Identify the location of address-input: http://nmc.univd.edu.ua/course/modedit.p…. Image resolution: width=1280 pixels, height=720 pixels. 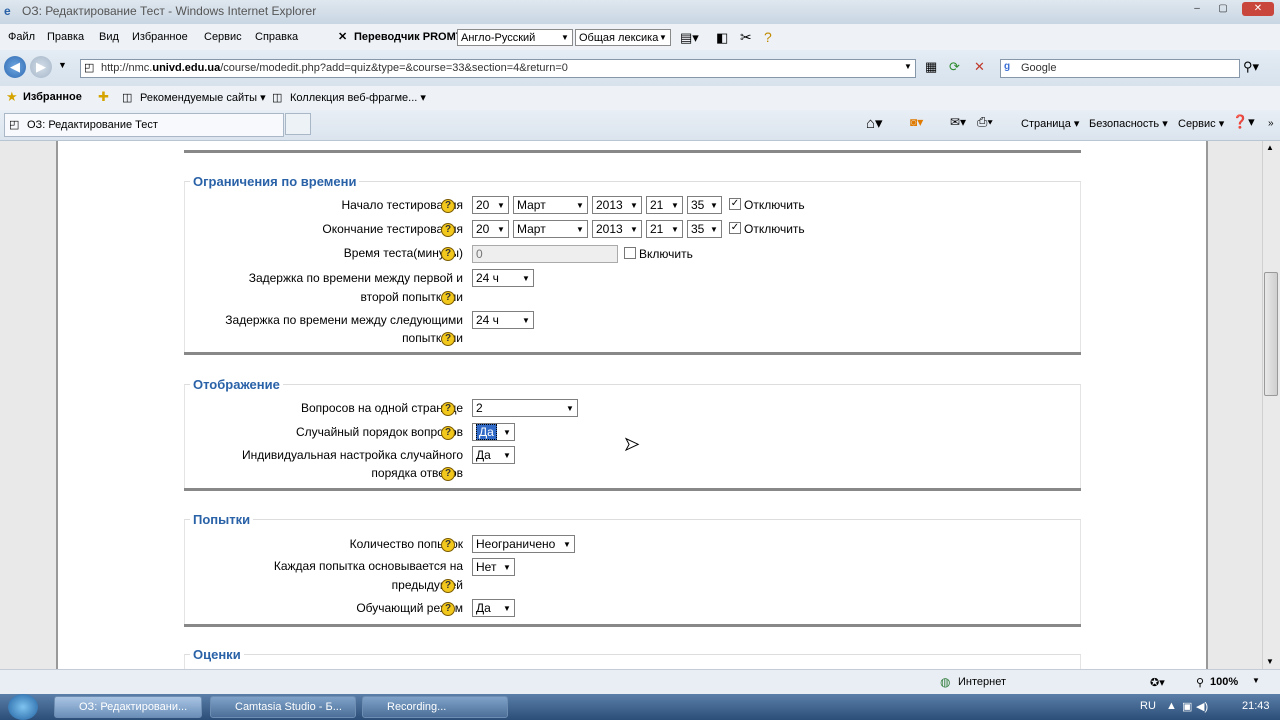
(498, 68).